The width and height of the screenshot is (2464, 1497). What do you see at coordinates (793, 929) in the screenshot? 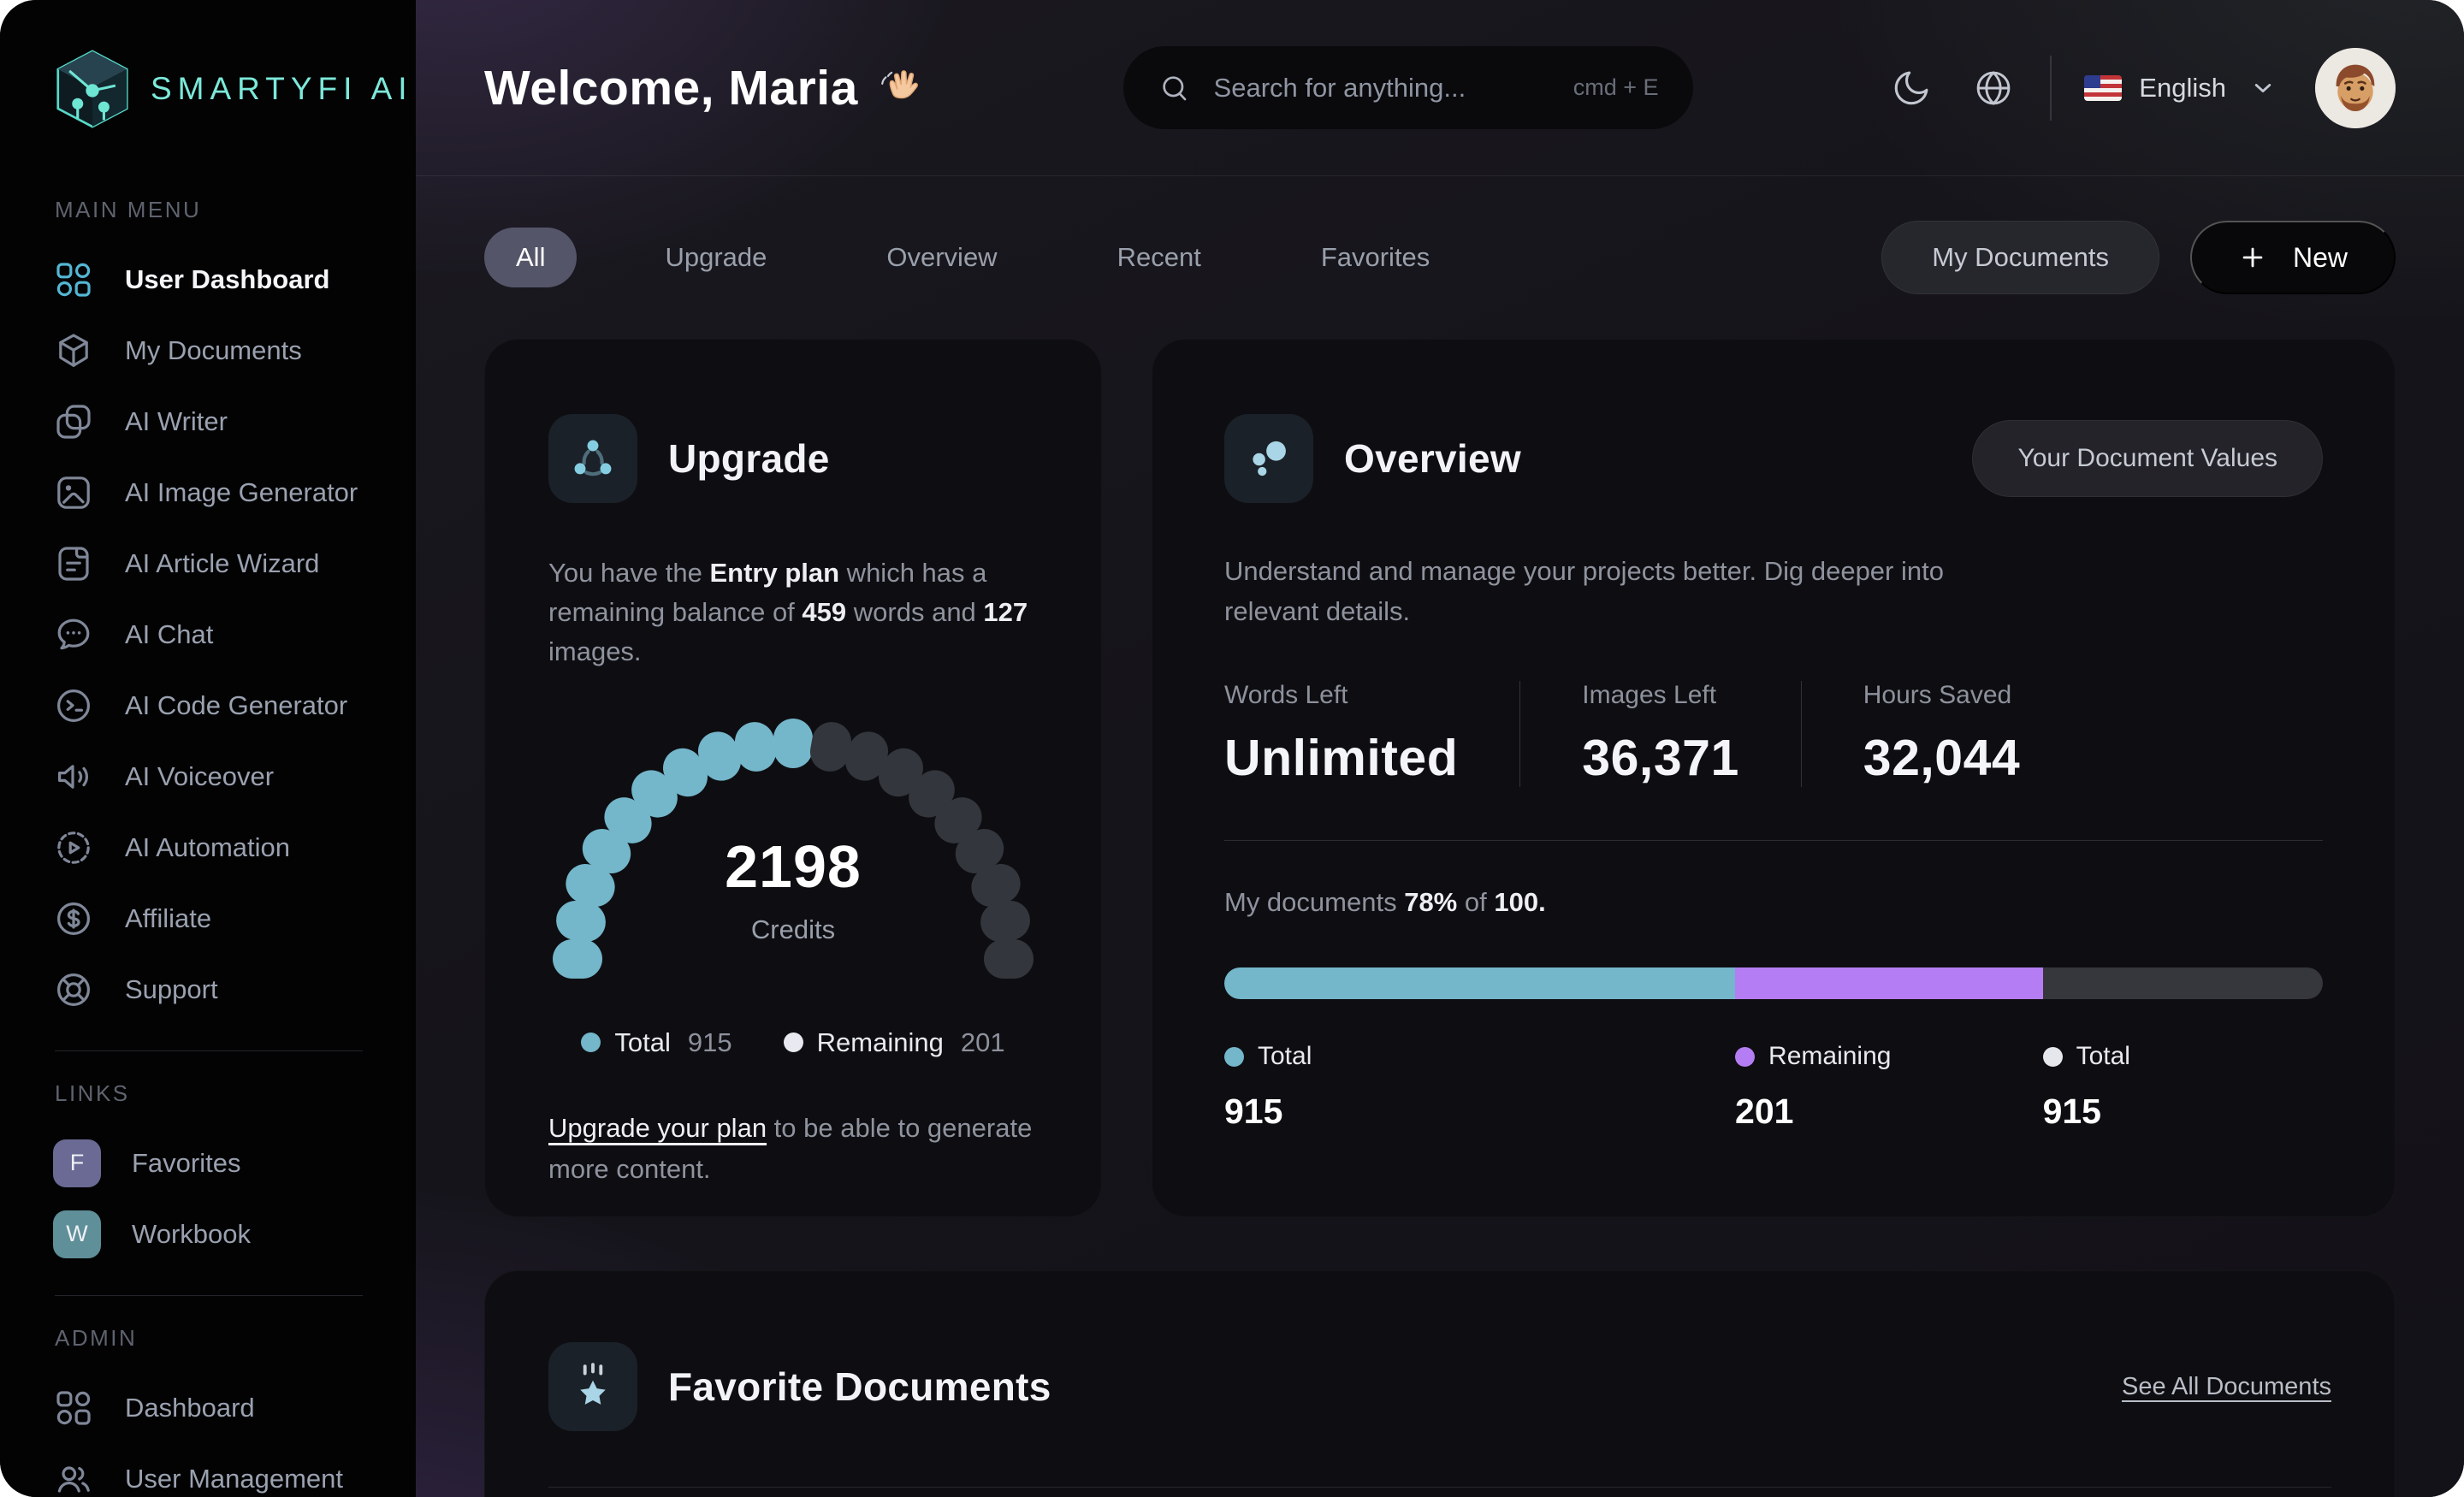
I see `credits-label: Credits` at bounding box center [793, 929].